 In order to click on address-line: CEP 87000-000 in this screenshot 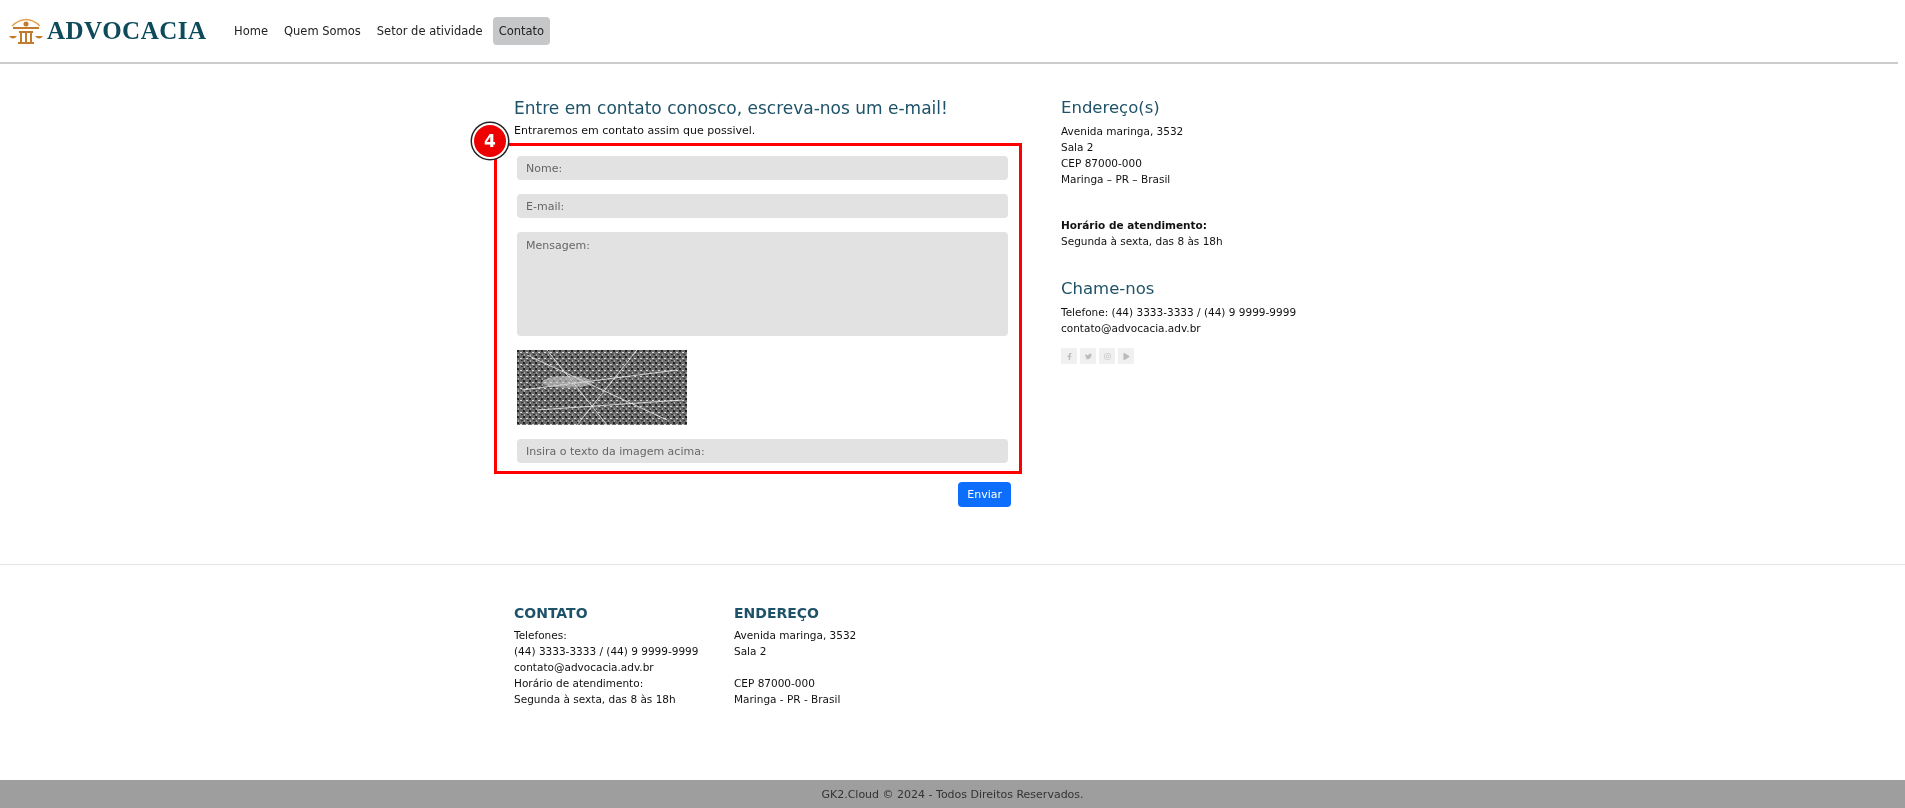, I will do `click(1102, 163)`.